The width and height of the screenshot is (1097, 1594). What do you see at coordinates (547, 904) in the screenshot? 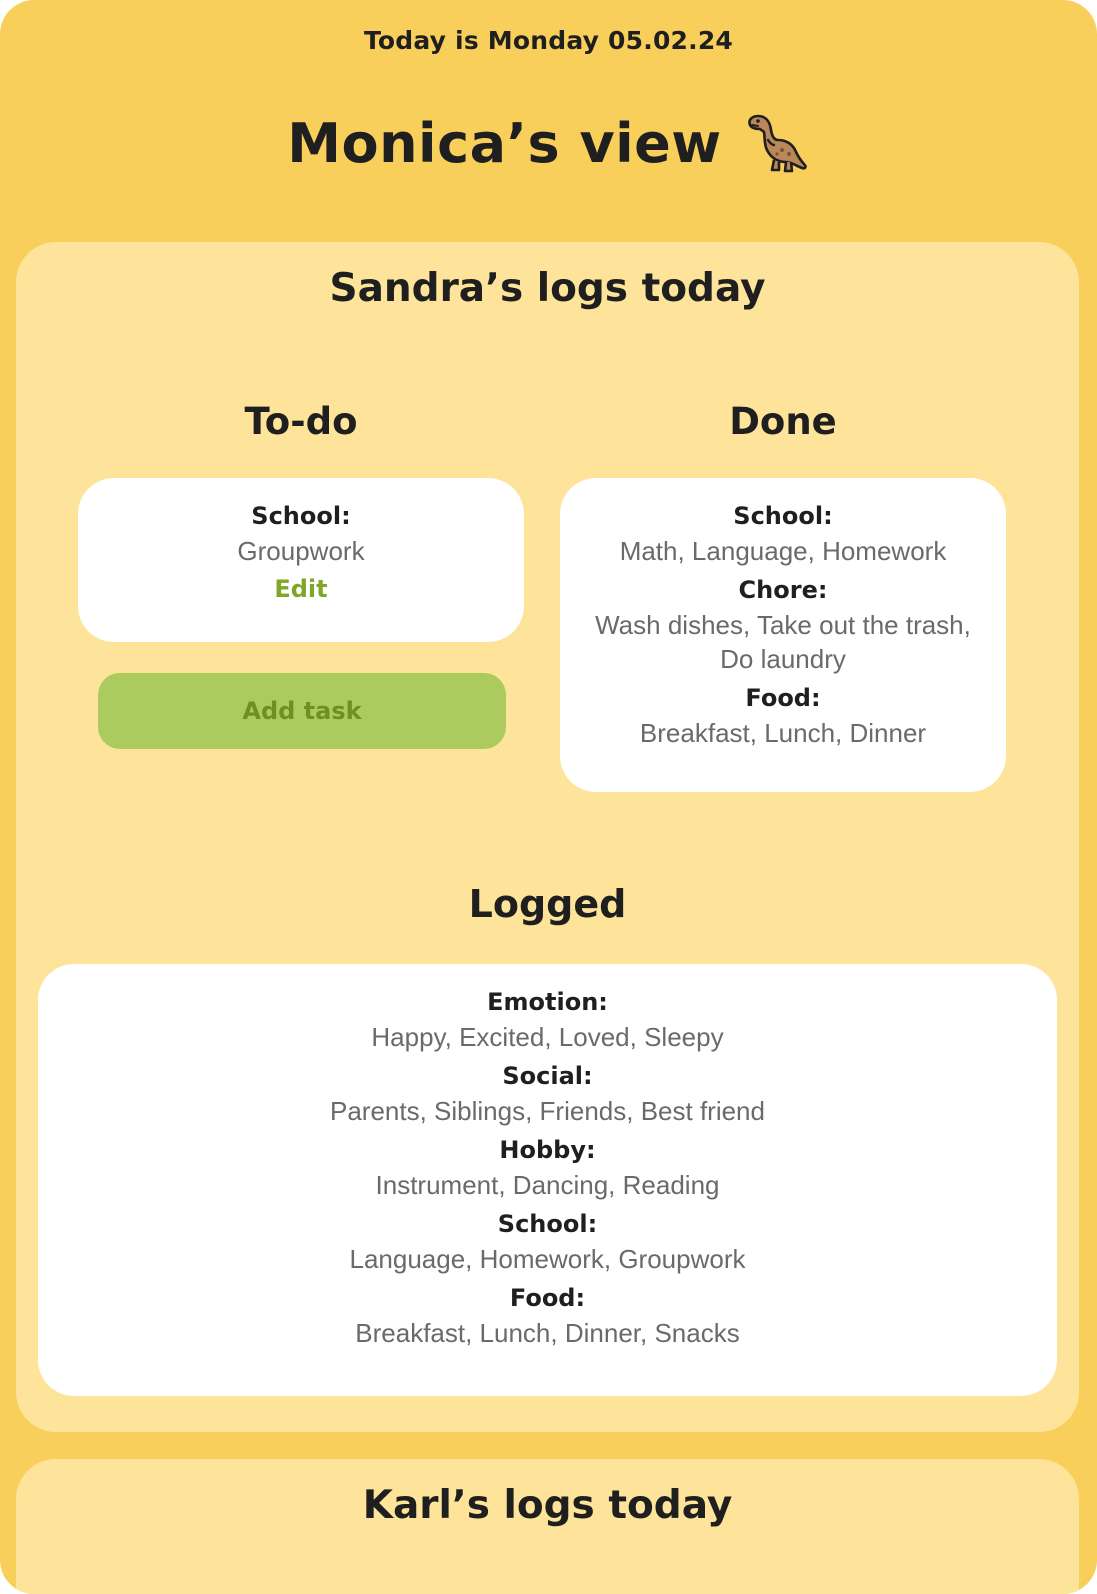
I see `logged-heading: Logged` at bounding box center [547, 904].